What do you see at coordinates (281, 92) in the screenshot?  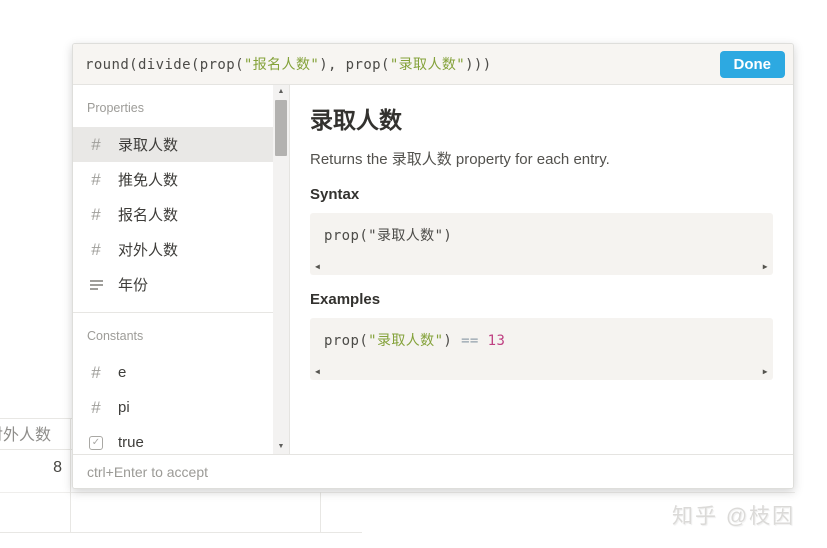 I see `scroll-up-icon: ▲` at bounding box center [281, 92].